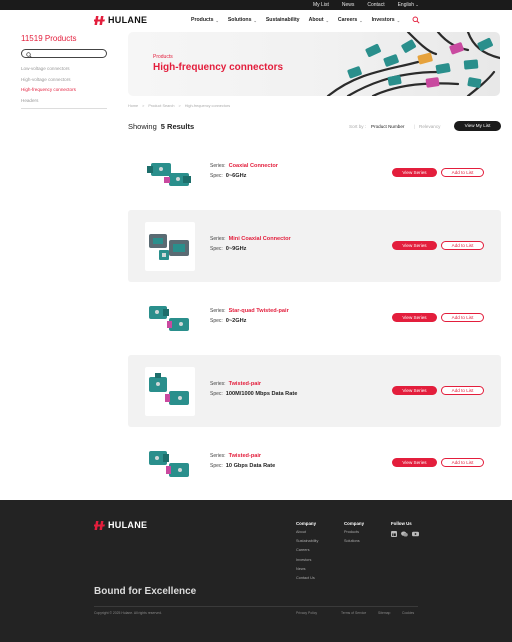  Describe the element at coordinates (236, 249) in the screenshot. I see `spec-value: 0~9GHz` at that location.